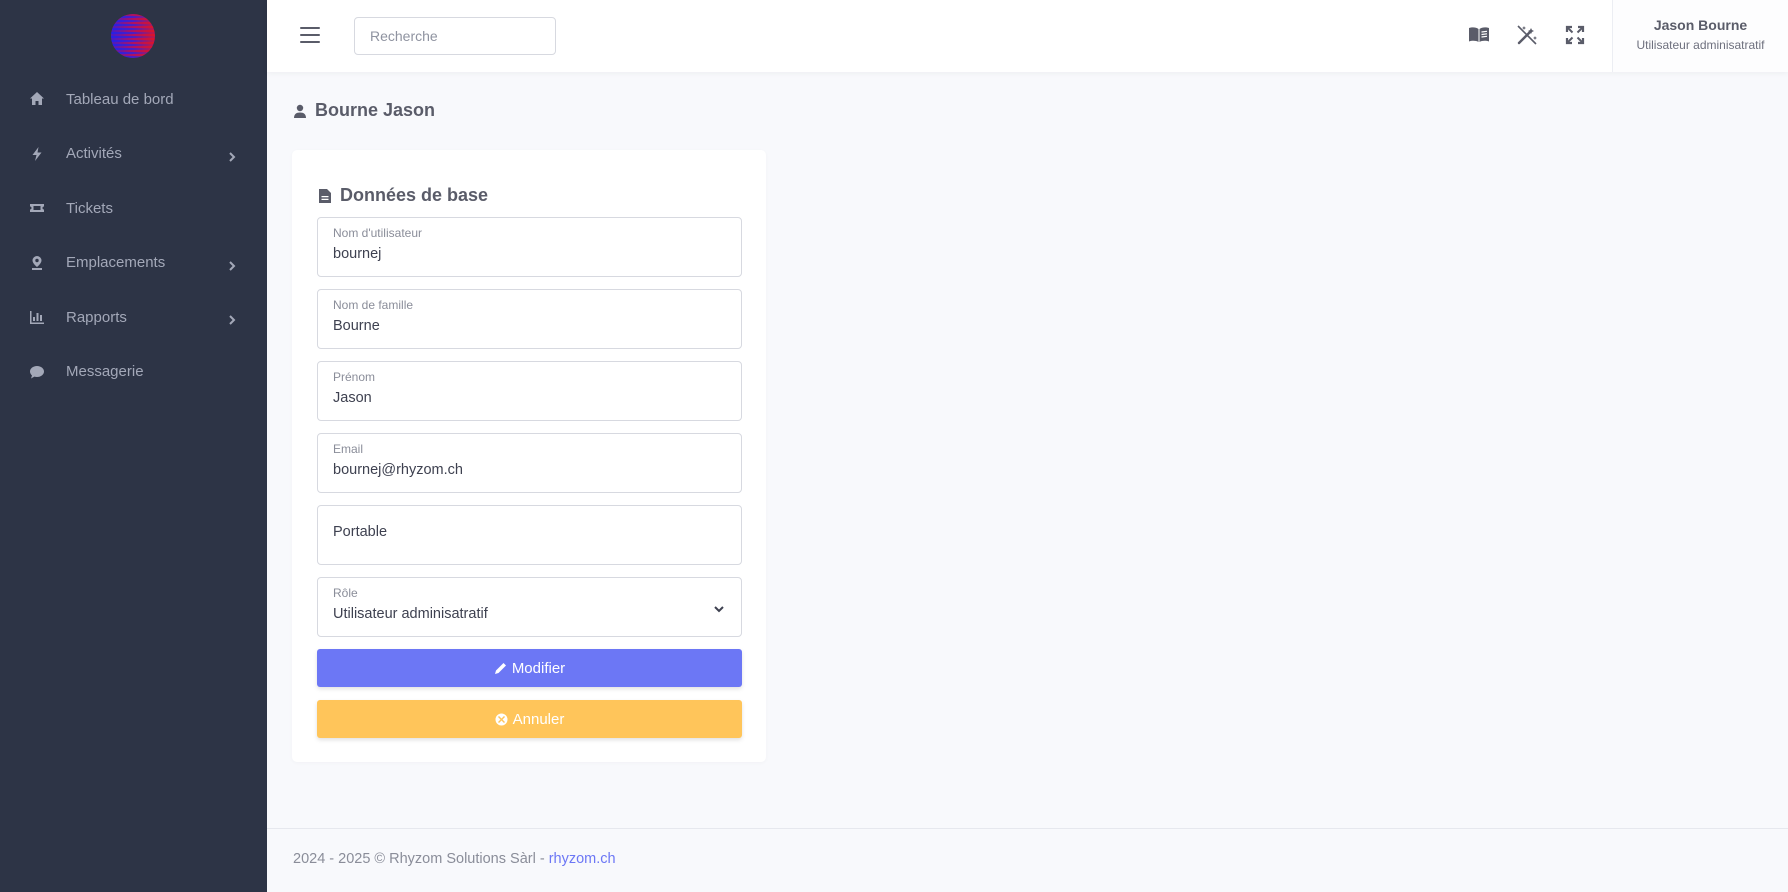 The image size is (1788, 892). Describe the element at coordinates (133, 317) in the screenshot. I see `sidebar-item-reports: Rapports` at that location.